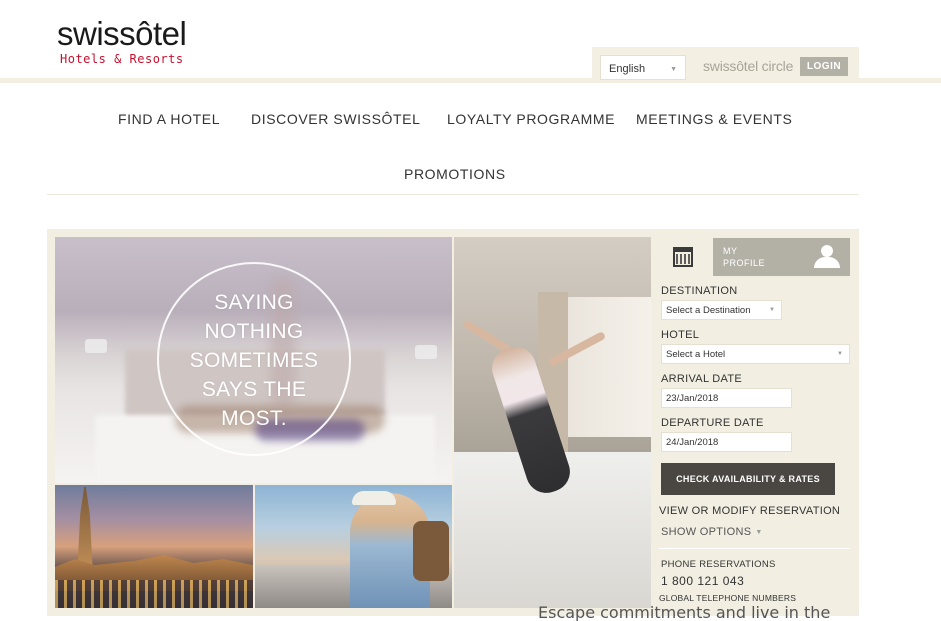 Image resolution: width=941 pixels, height=621 pixels. Describe the element at coordinates (827, 257) in the screenshot. I see `user-icon` at that location.